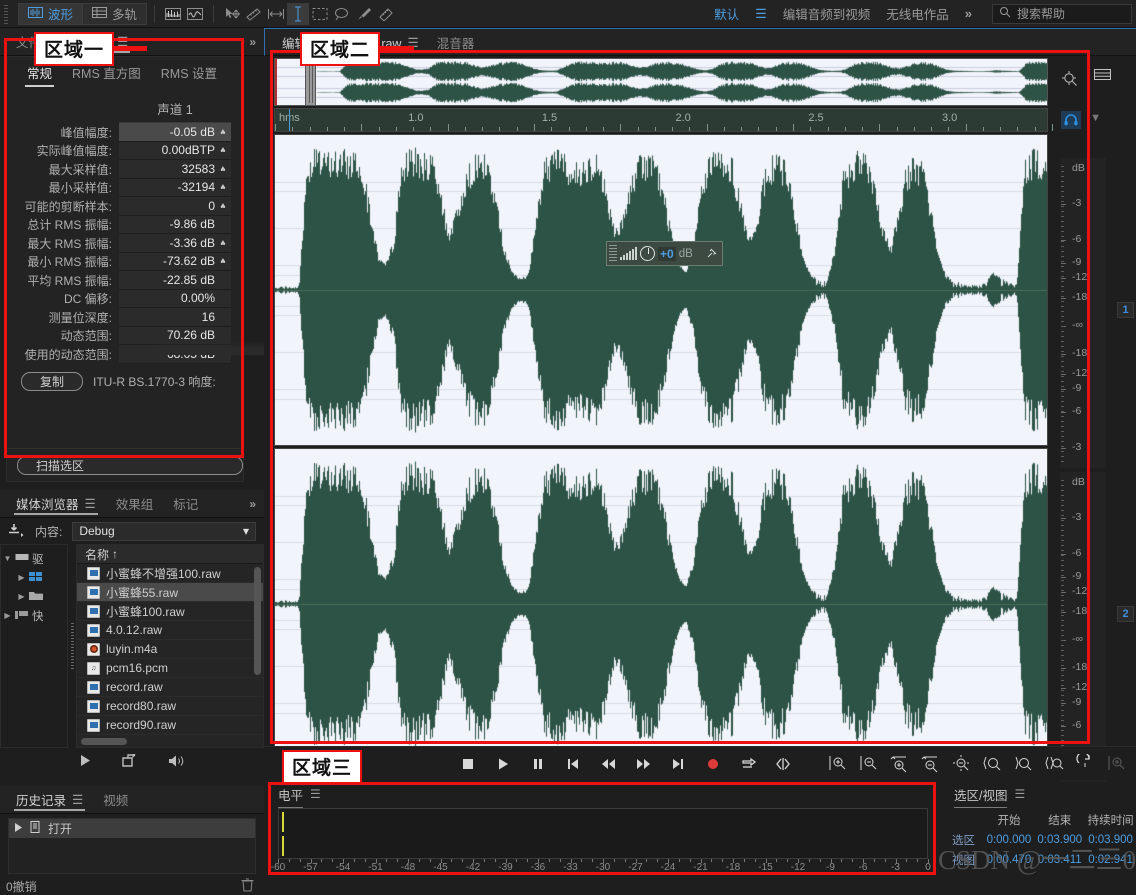 The height and width of the screenshot is (895, 1136). I want to click on trash-icon, so click(247, 886).